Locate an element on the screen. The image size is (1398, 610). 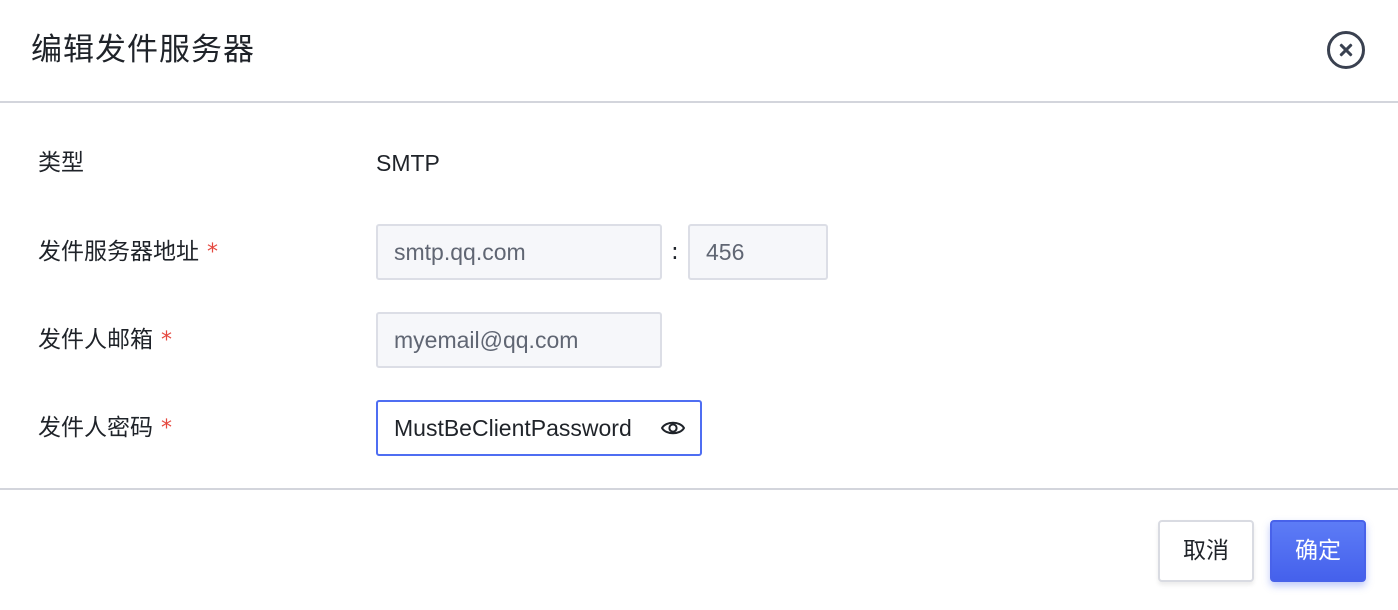
type-label: 类型 is located at coordinates (61, 163).